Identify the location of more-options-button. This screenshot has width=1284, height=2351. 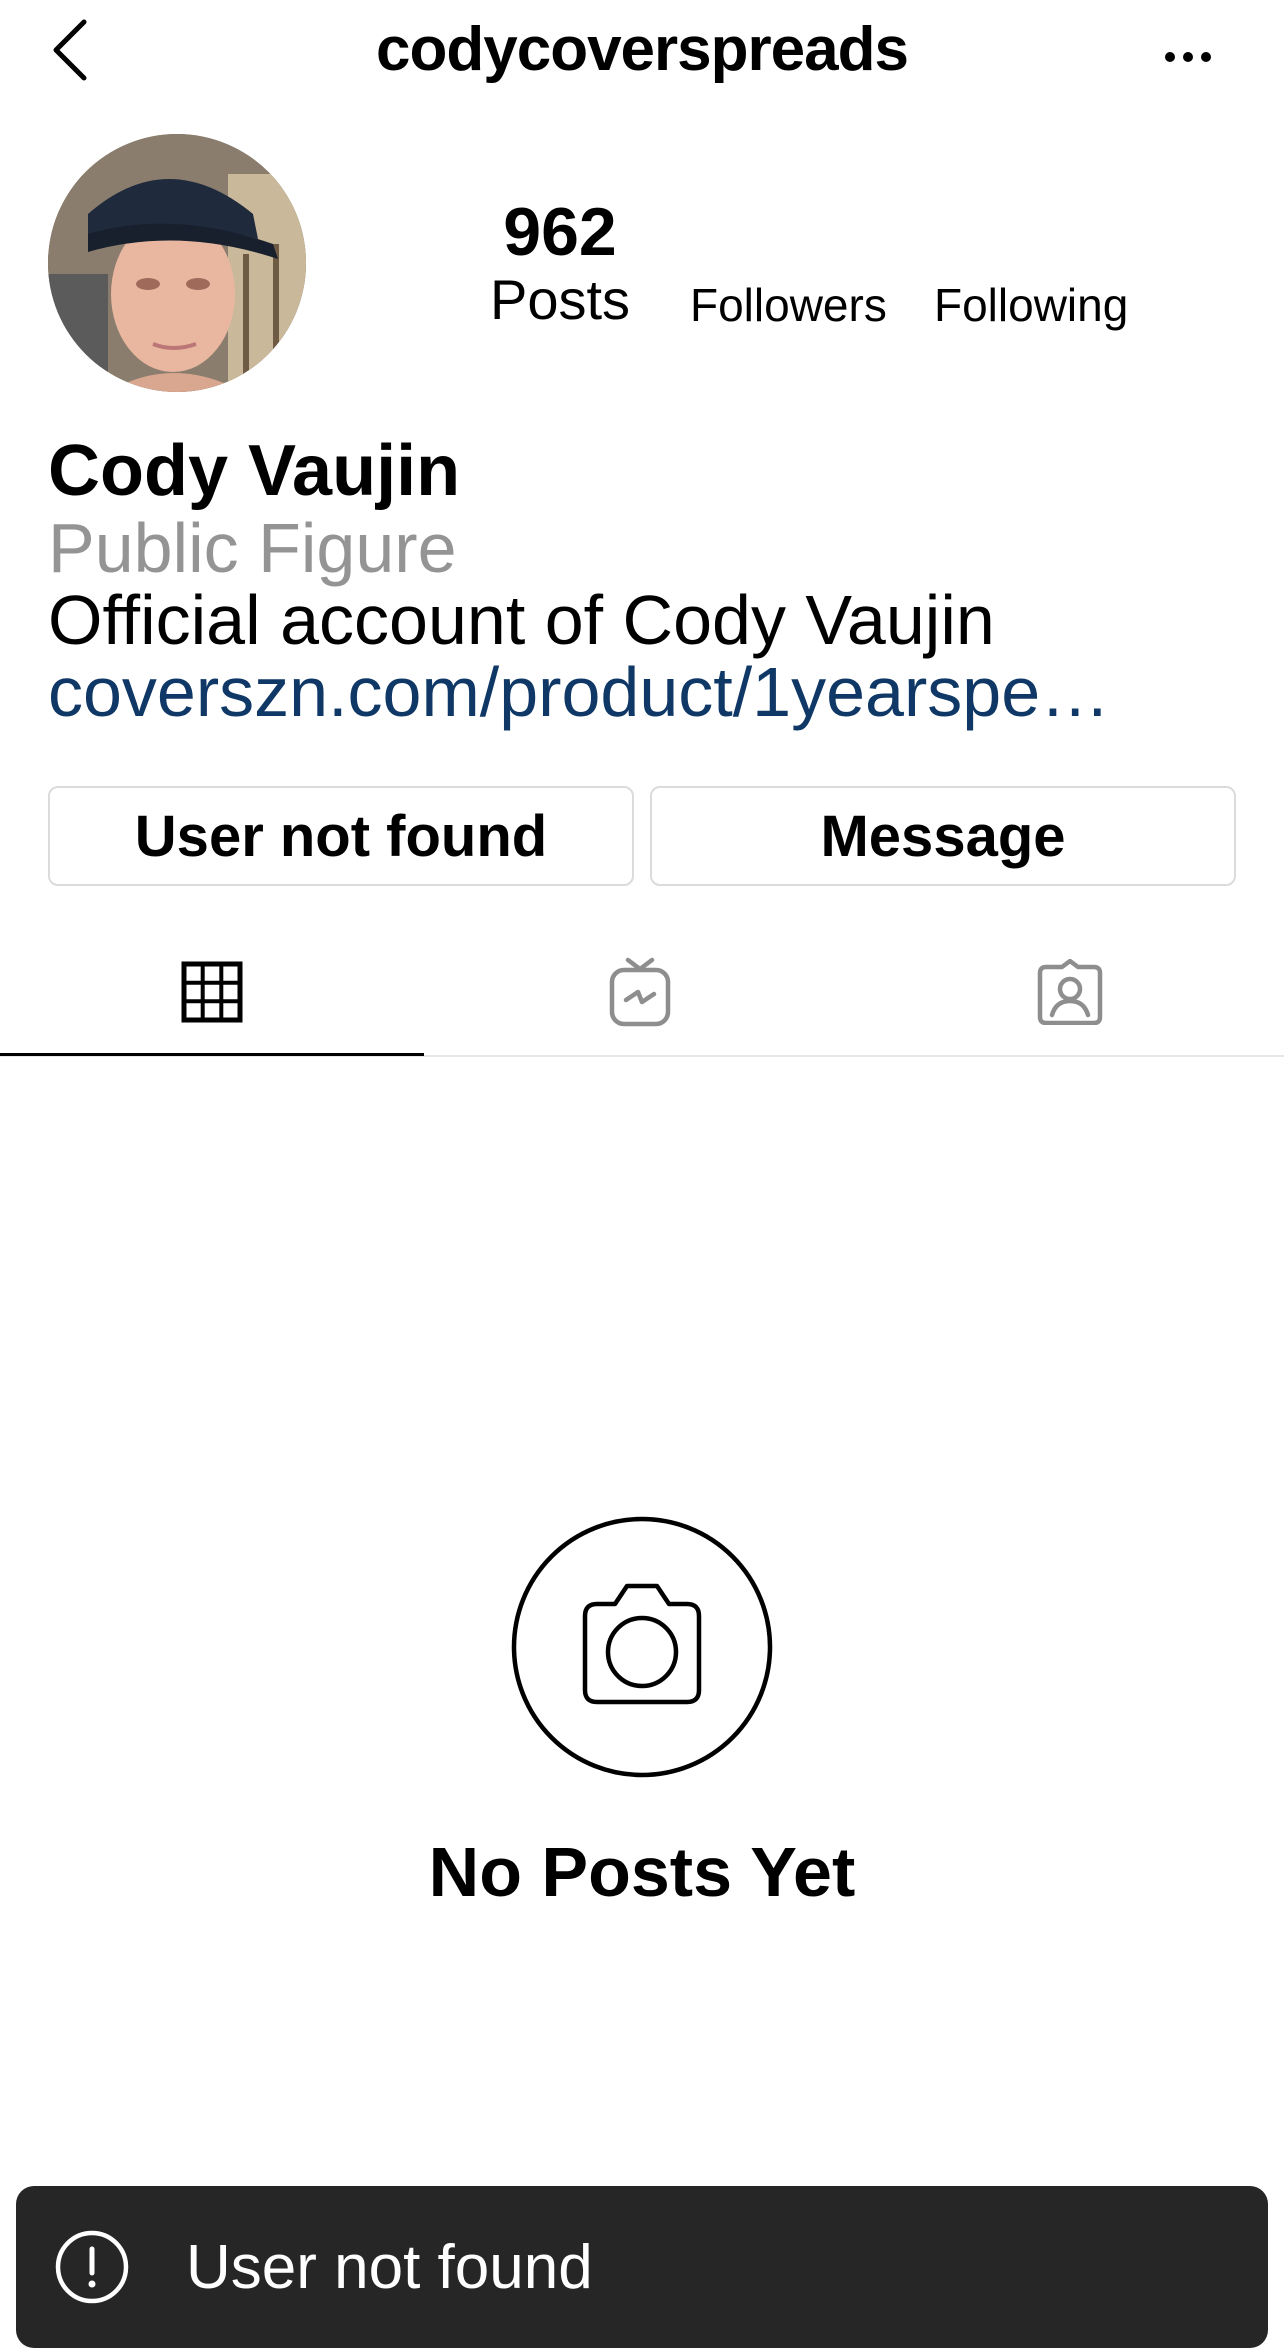
(1188, 57).